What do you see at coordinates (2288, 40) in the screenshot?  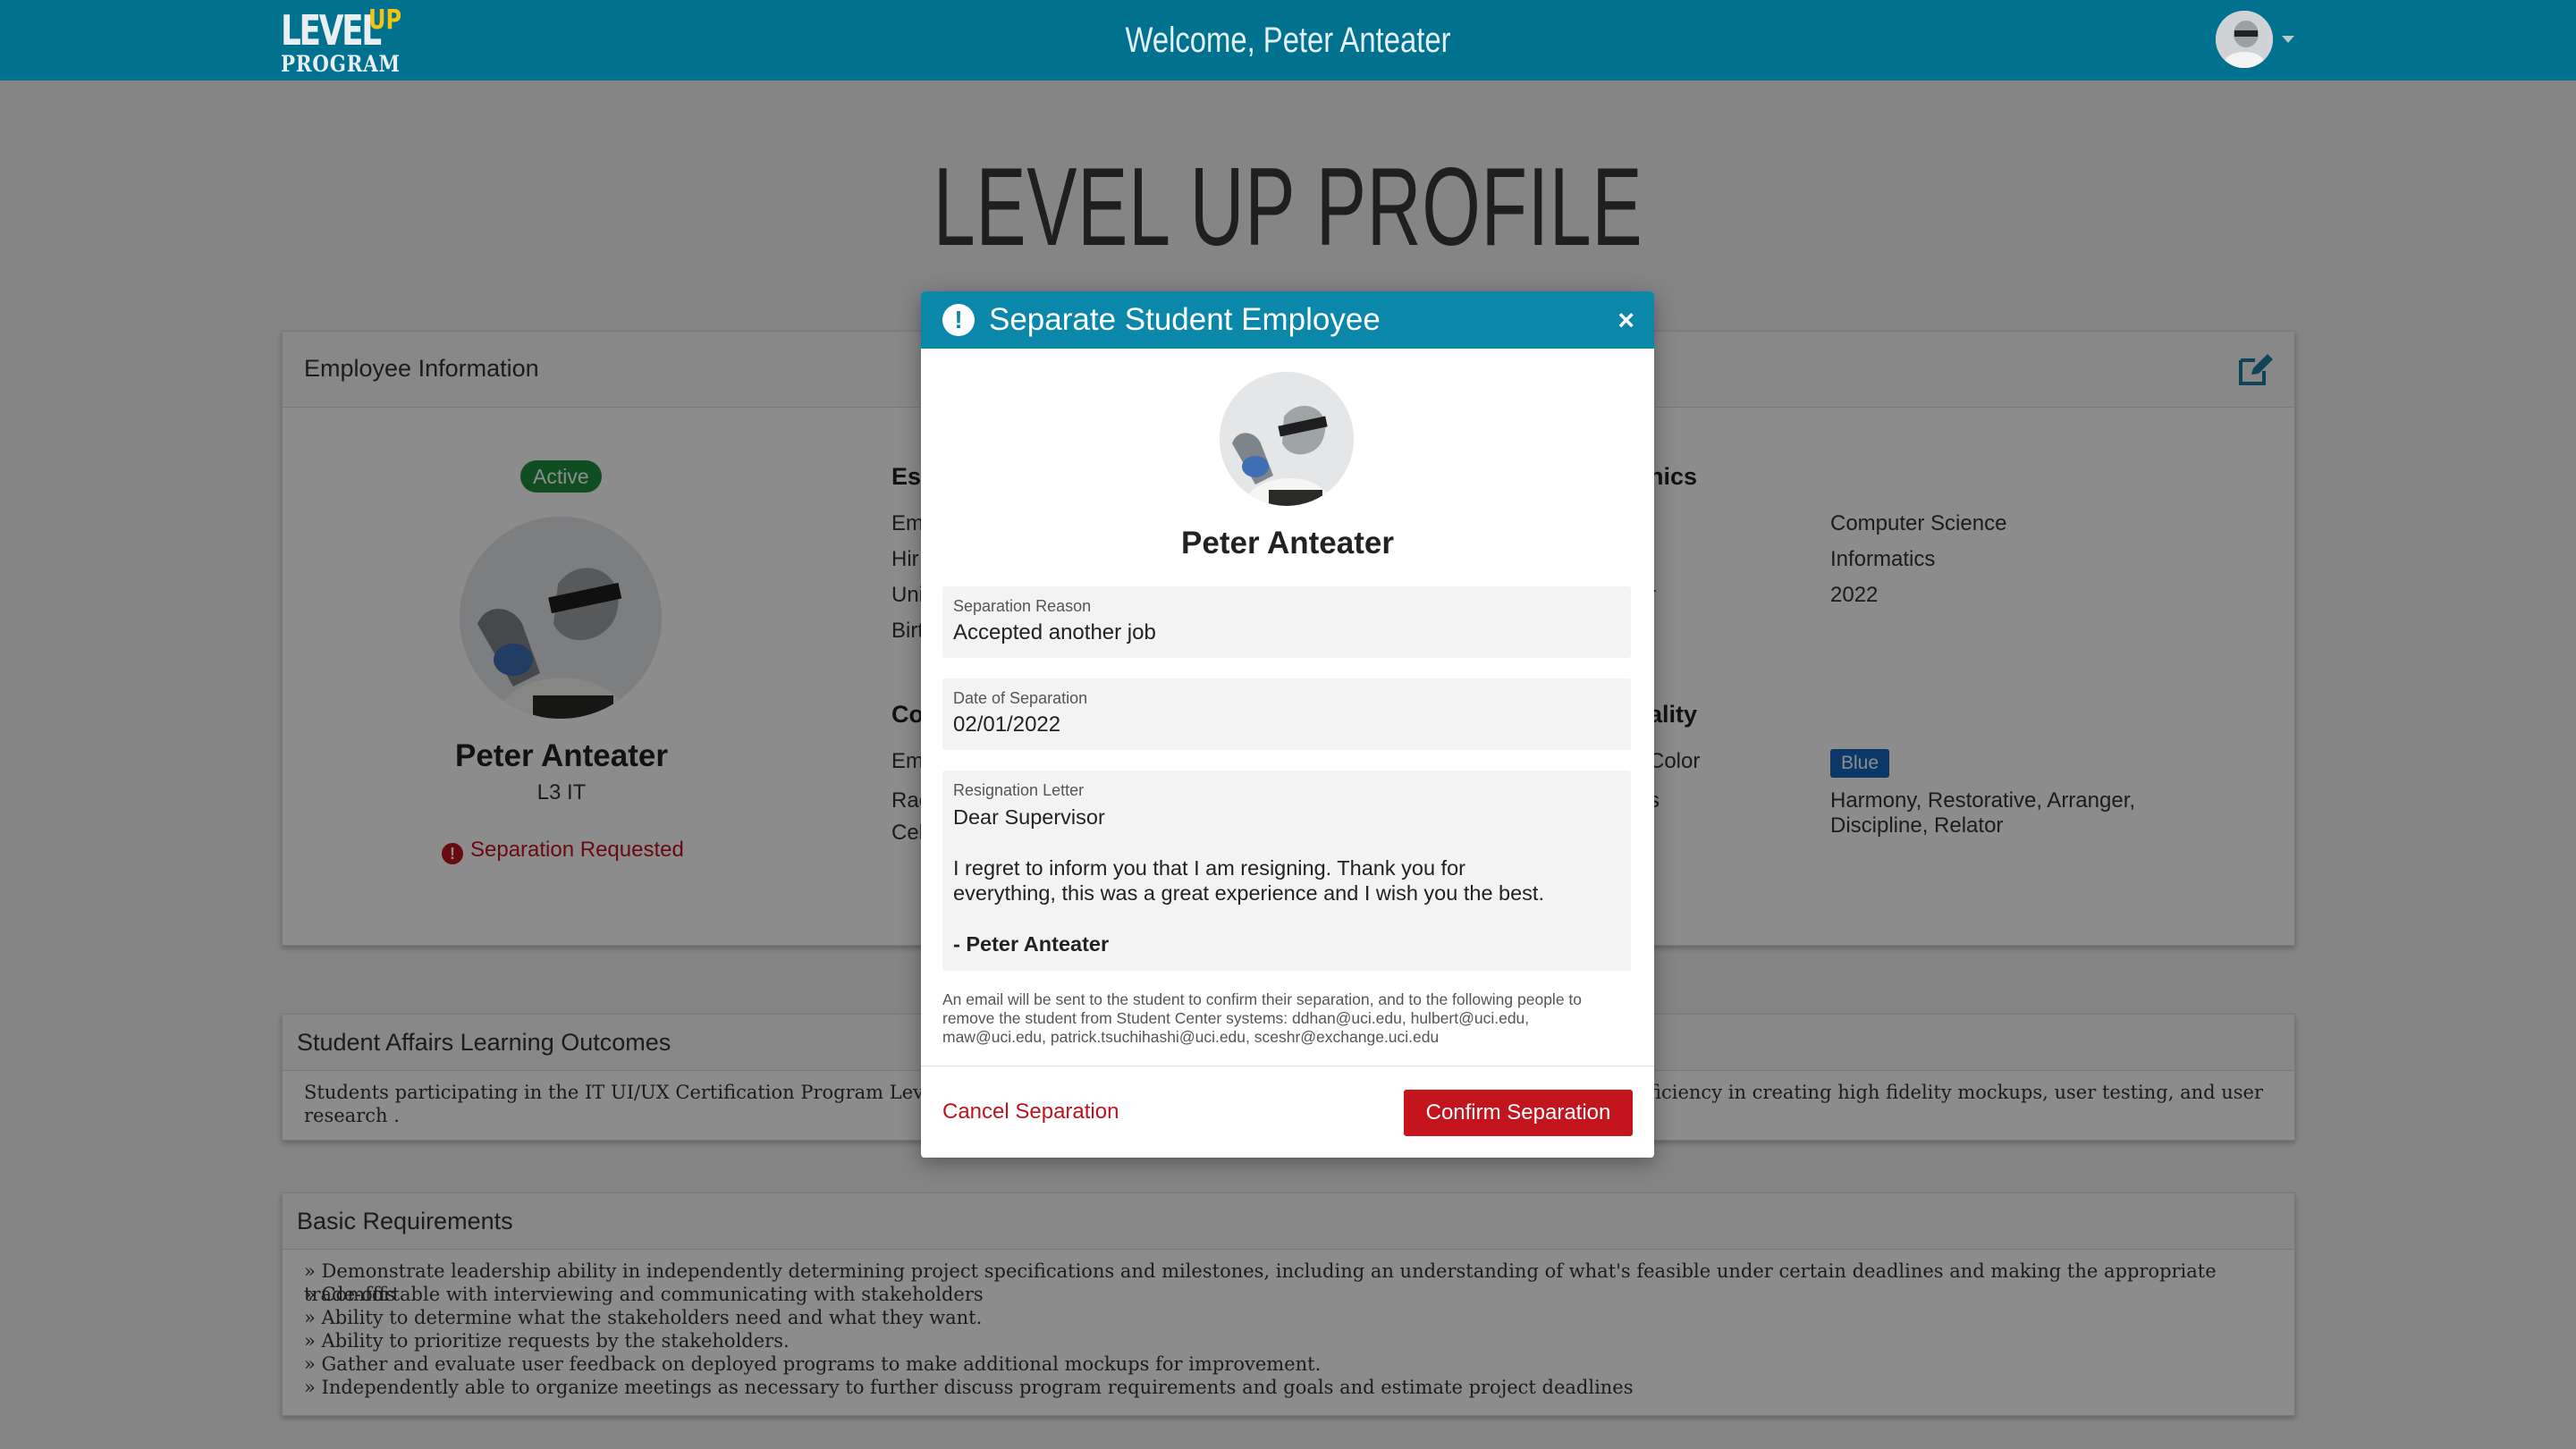 I see `chevron-down-icon` at bounding box center [2288, 40].